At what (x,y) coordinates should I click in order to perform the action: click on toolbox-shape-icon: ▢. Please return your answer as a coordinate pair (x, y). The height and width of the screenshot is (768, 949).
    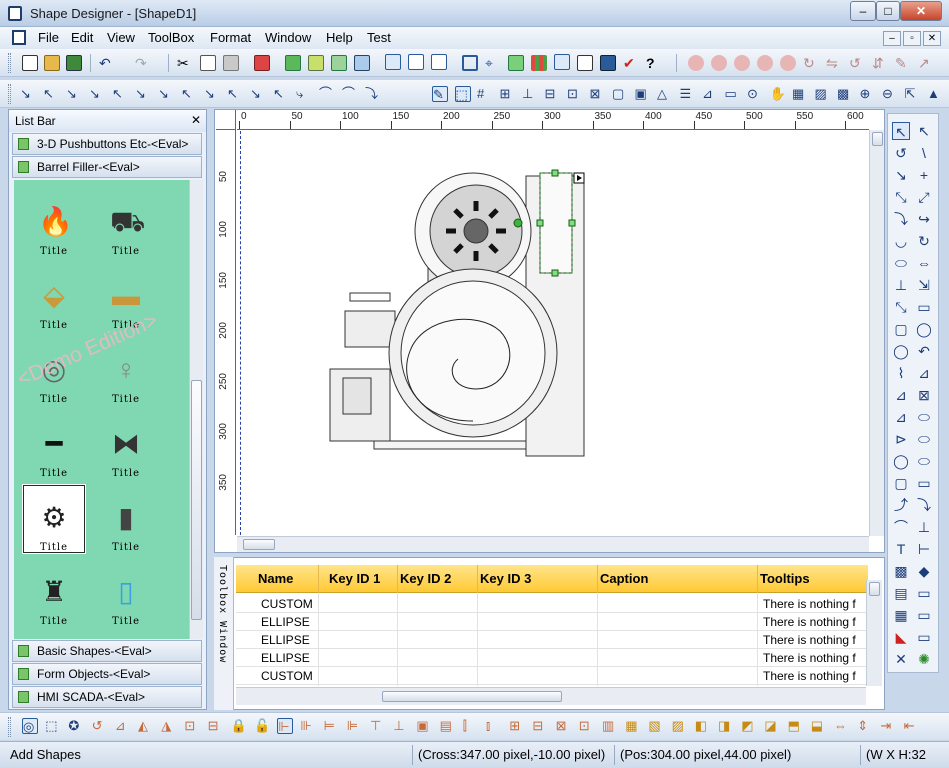
    Looking at the image, I should click on (901, 483).